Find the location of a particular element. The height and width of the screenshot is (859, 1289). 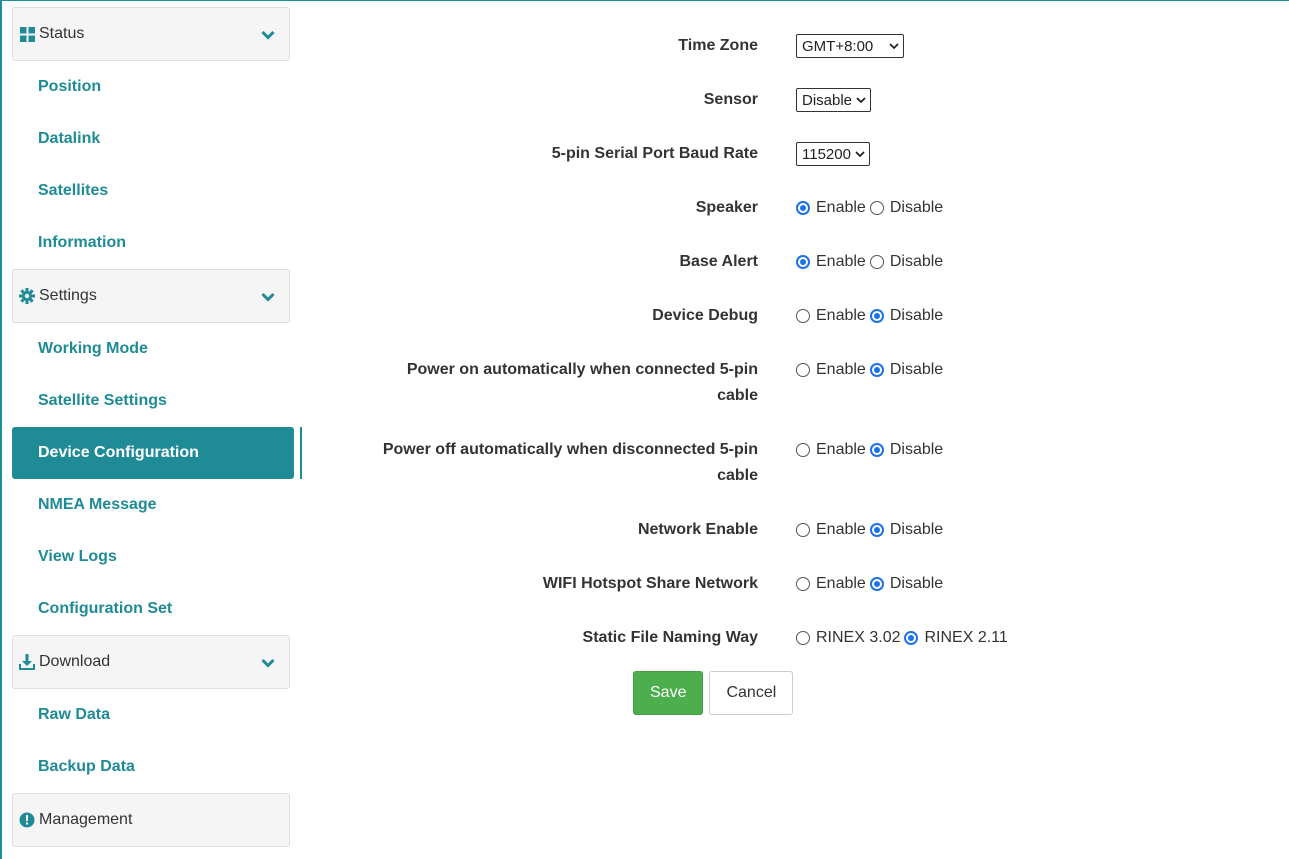

power-on-label-line2: cable is located at coordinates (737, 395).